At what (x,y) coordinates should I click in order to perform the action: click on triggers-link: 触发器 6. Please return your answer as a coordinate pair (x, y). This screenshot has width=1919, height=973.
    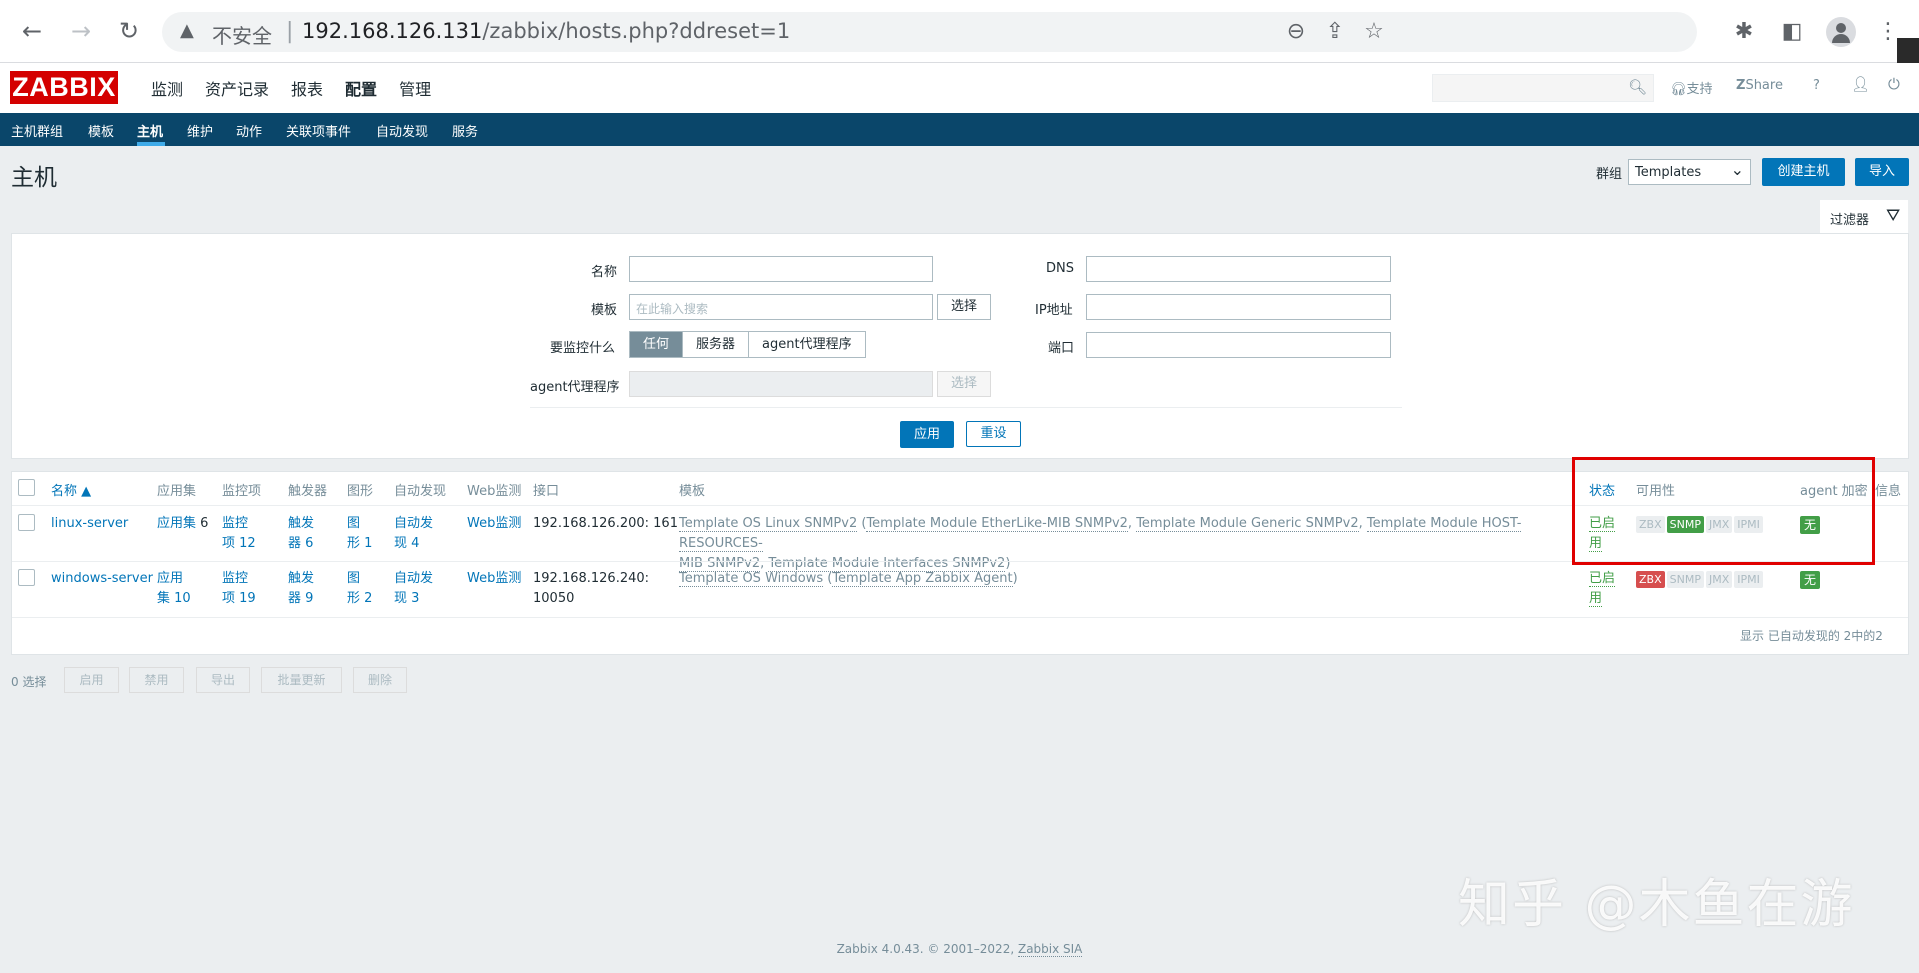
    Looking at the image, I should click on (301, 534).